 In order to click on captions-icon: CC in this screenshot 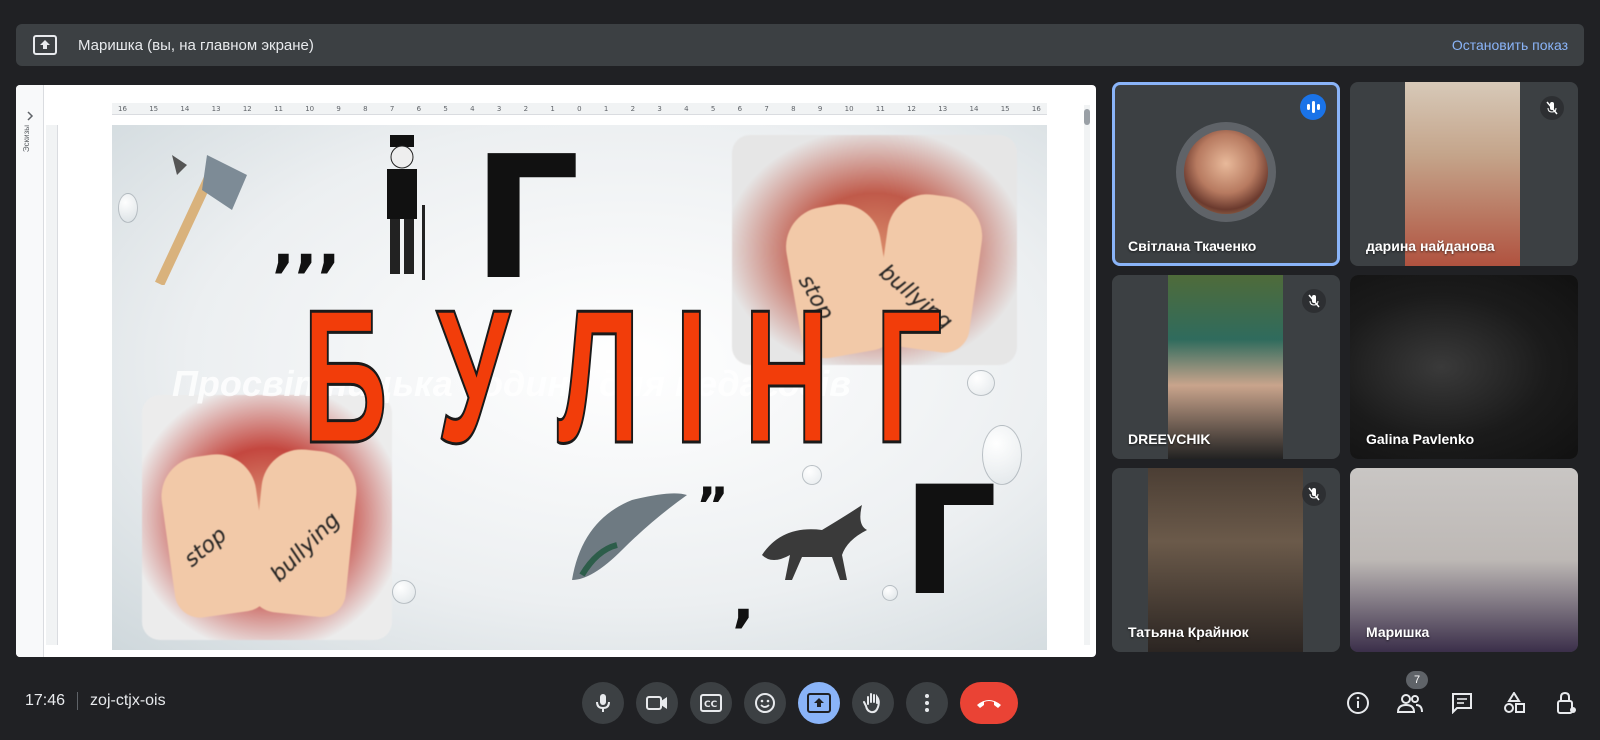, I will do `click(711, 703)`.